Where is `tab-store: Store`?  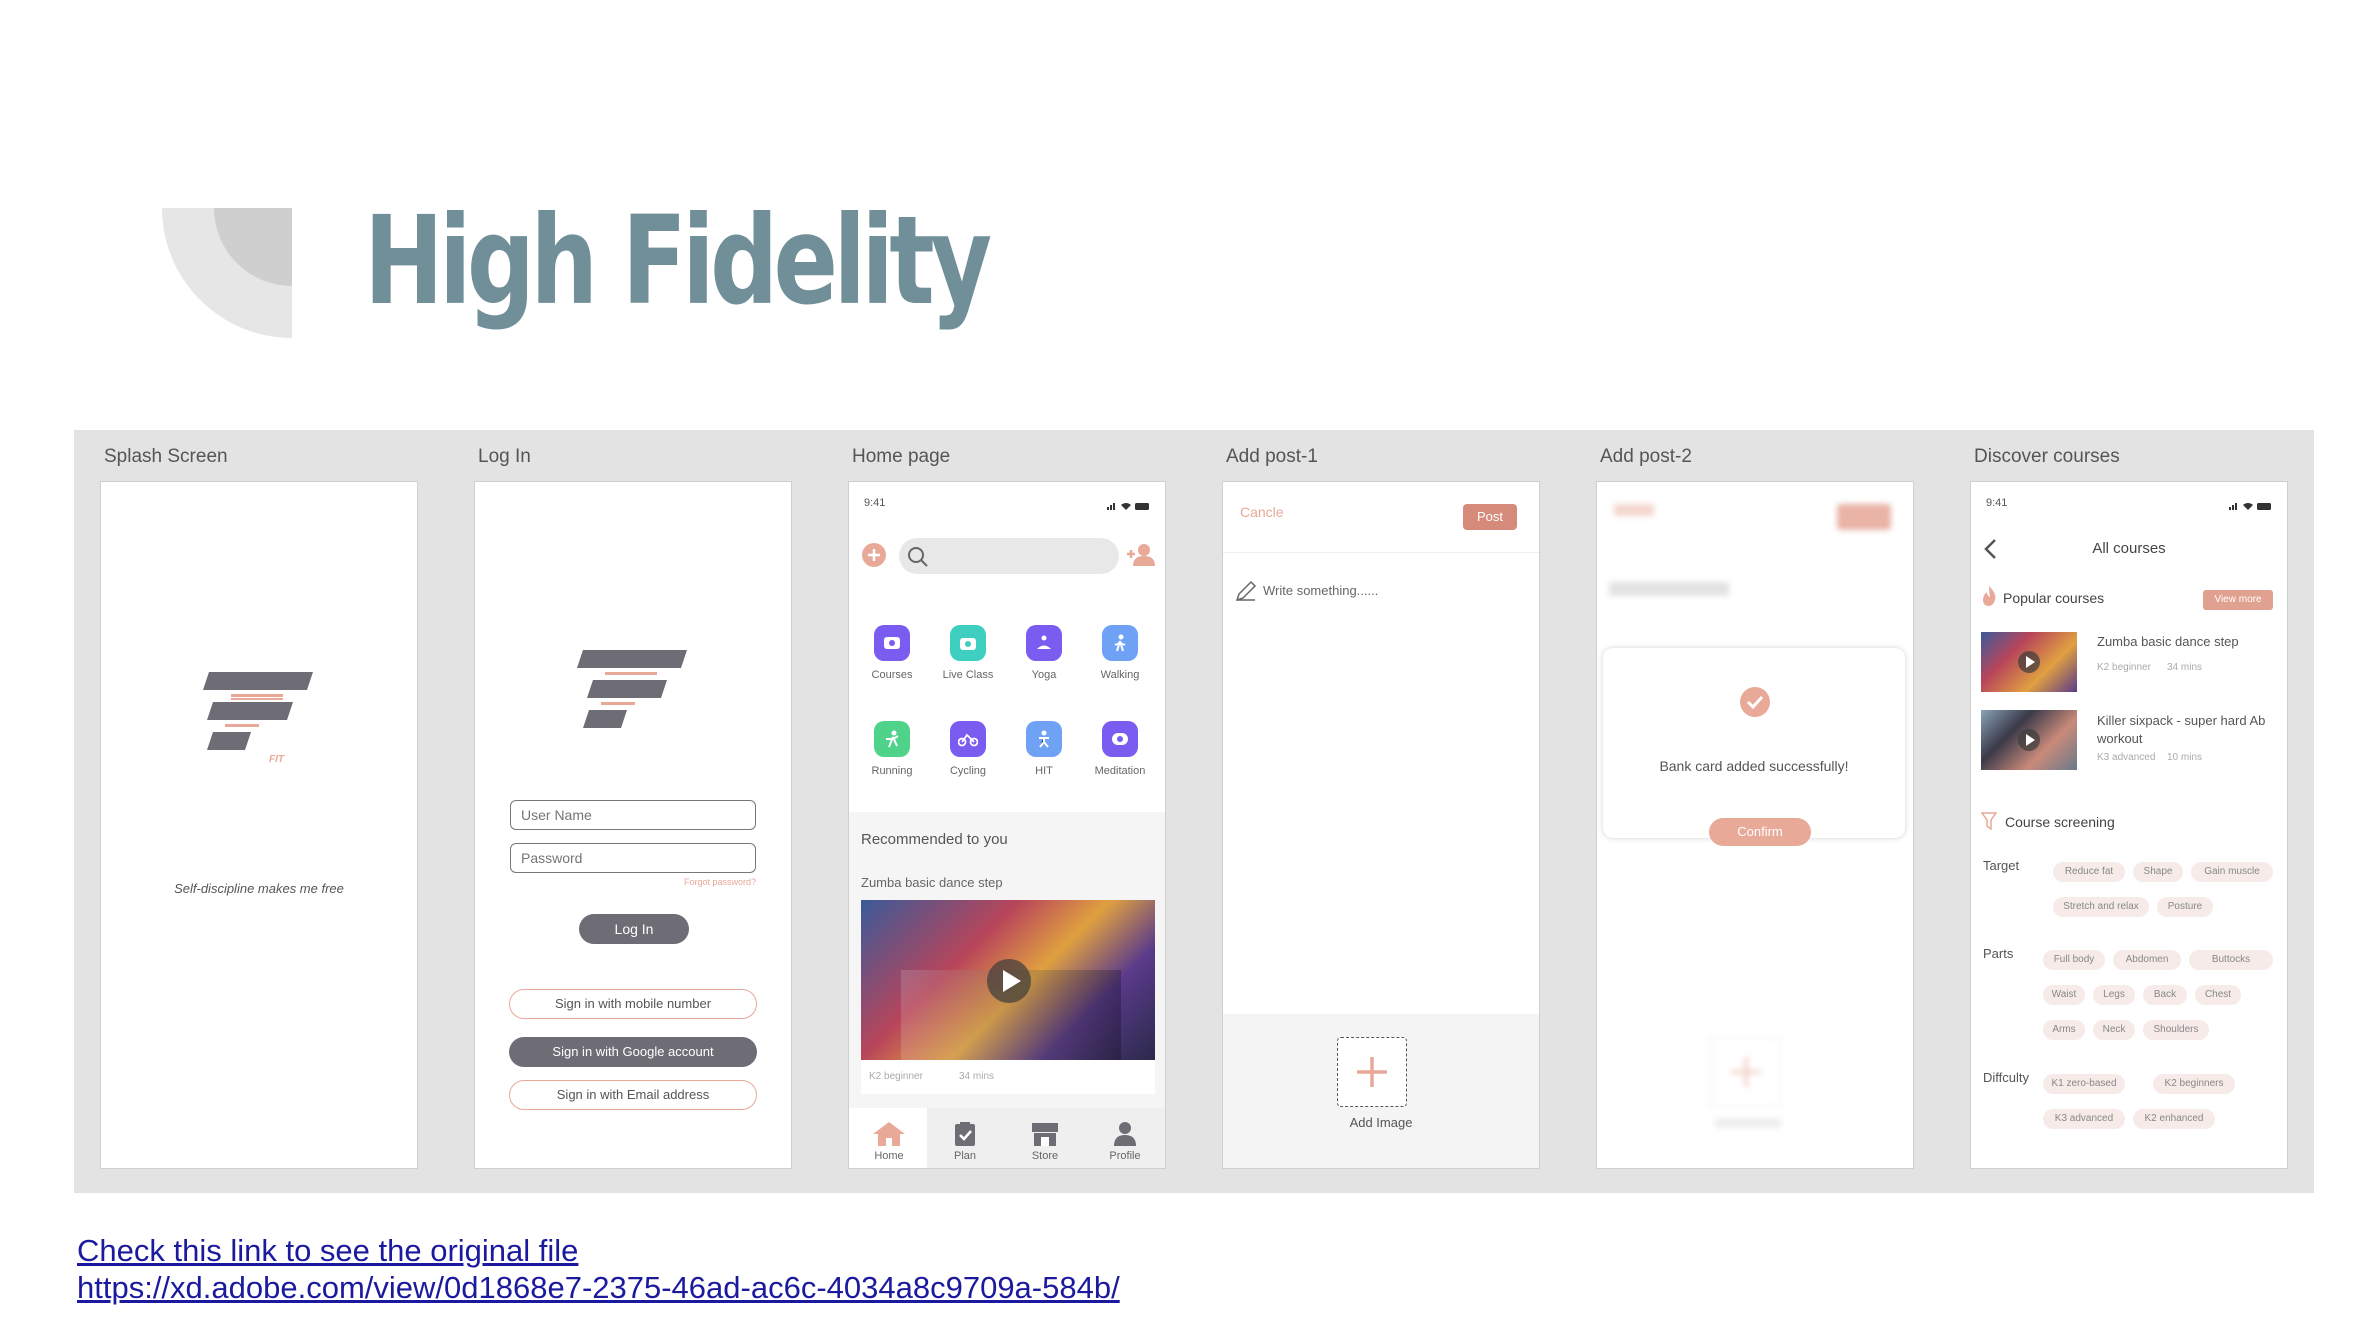 tab-store: Store is located at coordinates (1045, 1141).